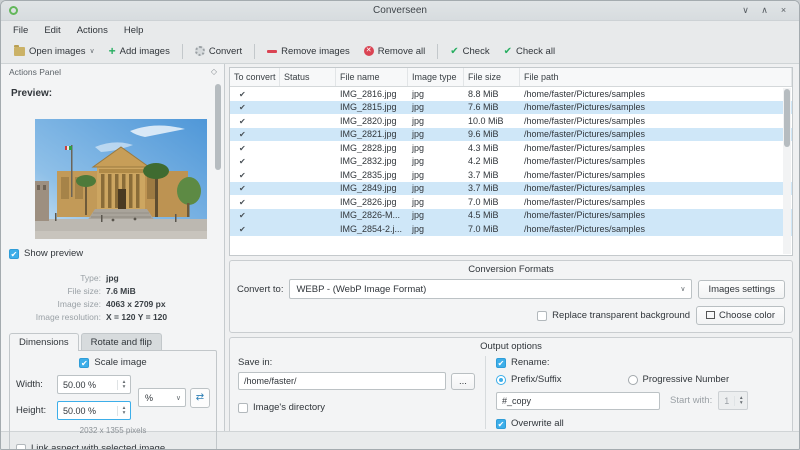  Describe the element at coordinates (783, 10) in the screenshot. I see `close-button: ×` at that location.